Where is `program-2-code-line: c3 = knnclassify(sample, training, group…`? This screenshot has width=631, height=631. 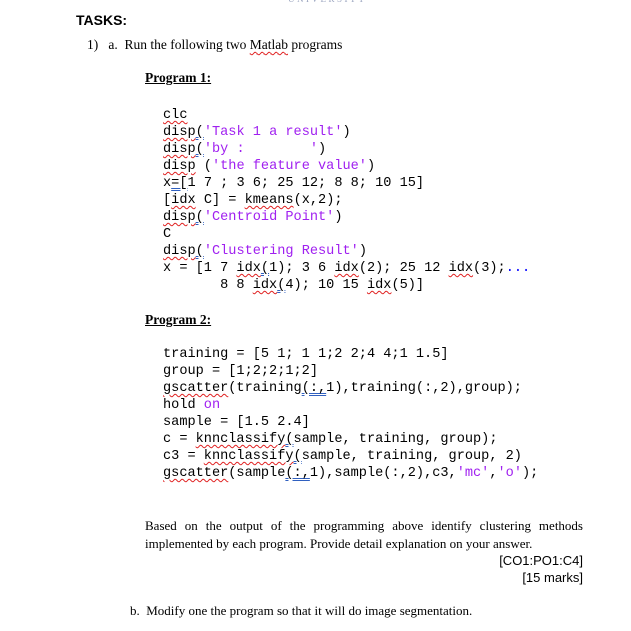 program-2-code-line: c3 = knnclassify(sample, training, group… is located at coordinates (350, 456).